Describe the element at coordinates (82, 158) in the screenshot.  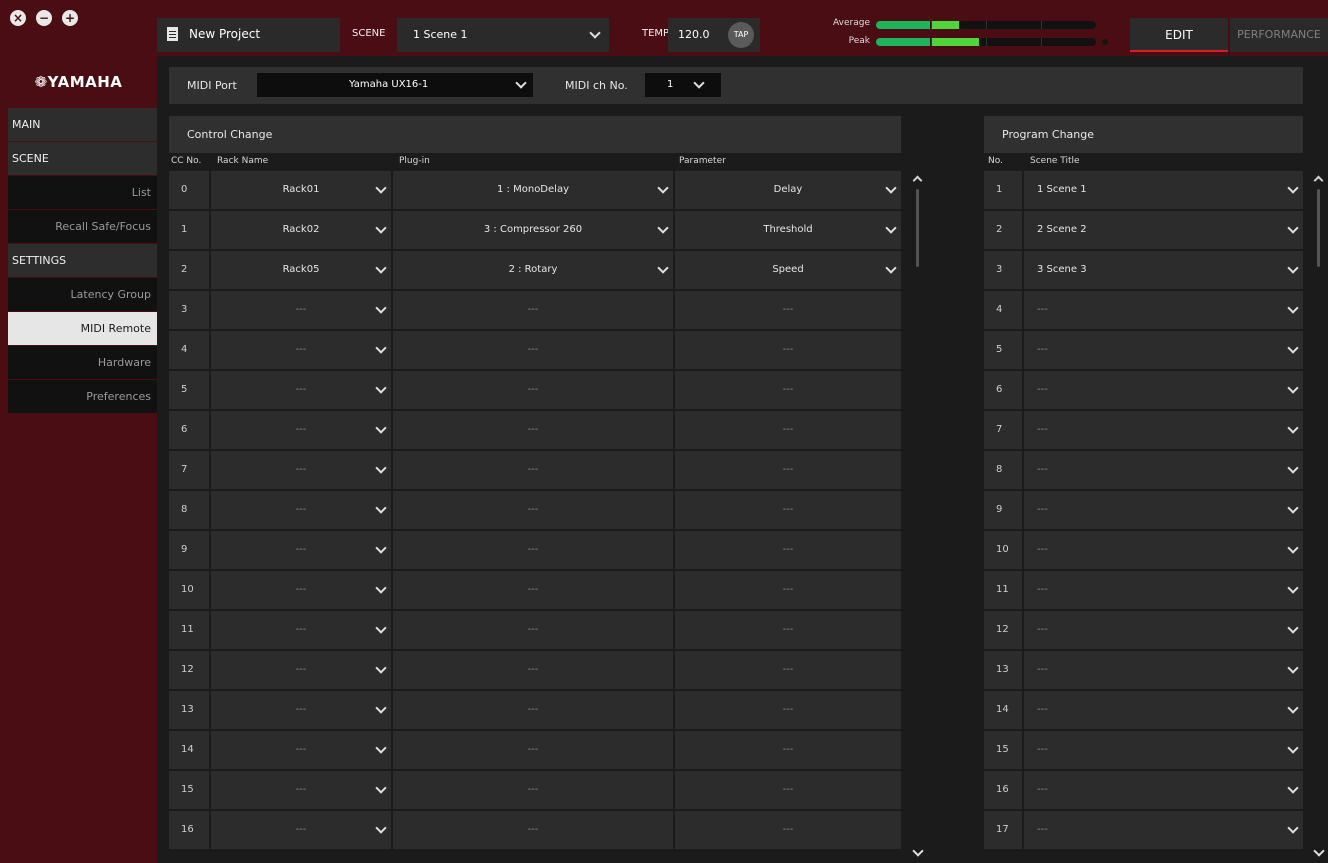
I see `sidebar-item-scene: SCENE` at that location.